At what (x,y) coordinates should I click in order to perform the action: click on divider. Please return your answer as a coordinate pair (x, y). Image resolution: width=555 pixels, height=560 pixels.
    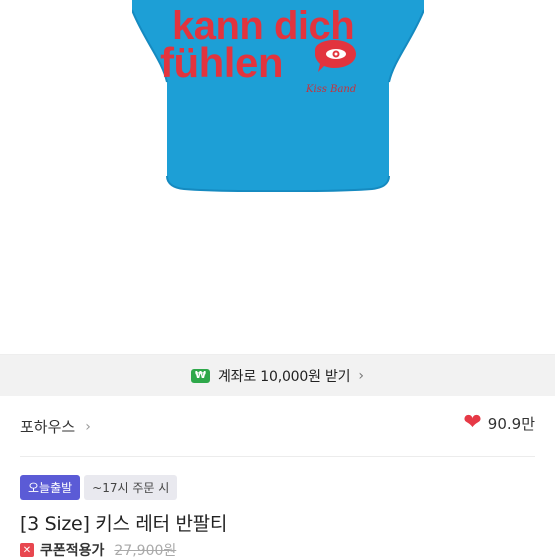
    Looking at the image, I should click on (277, 456).